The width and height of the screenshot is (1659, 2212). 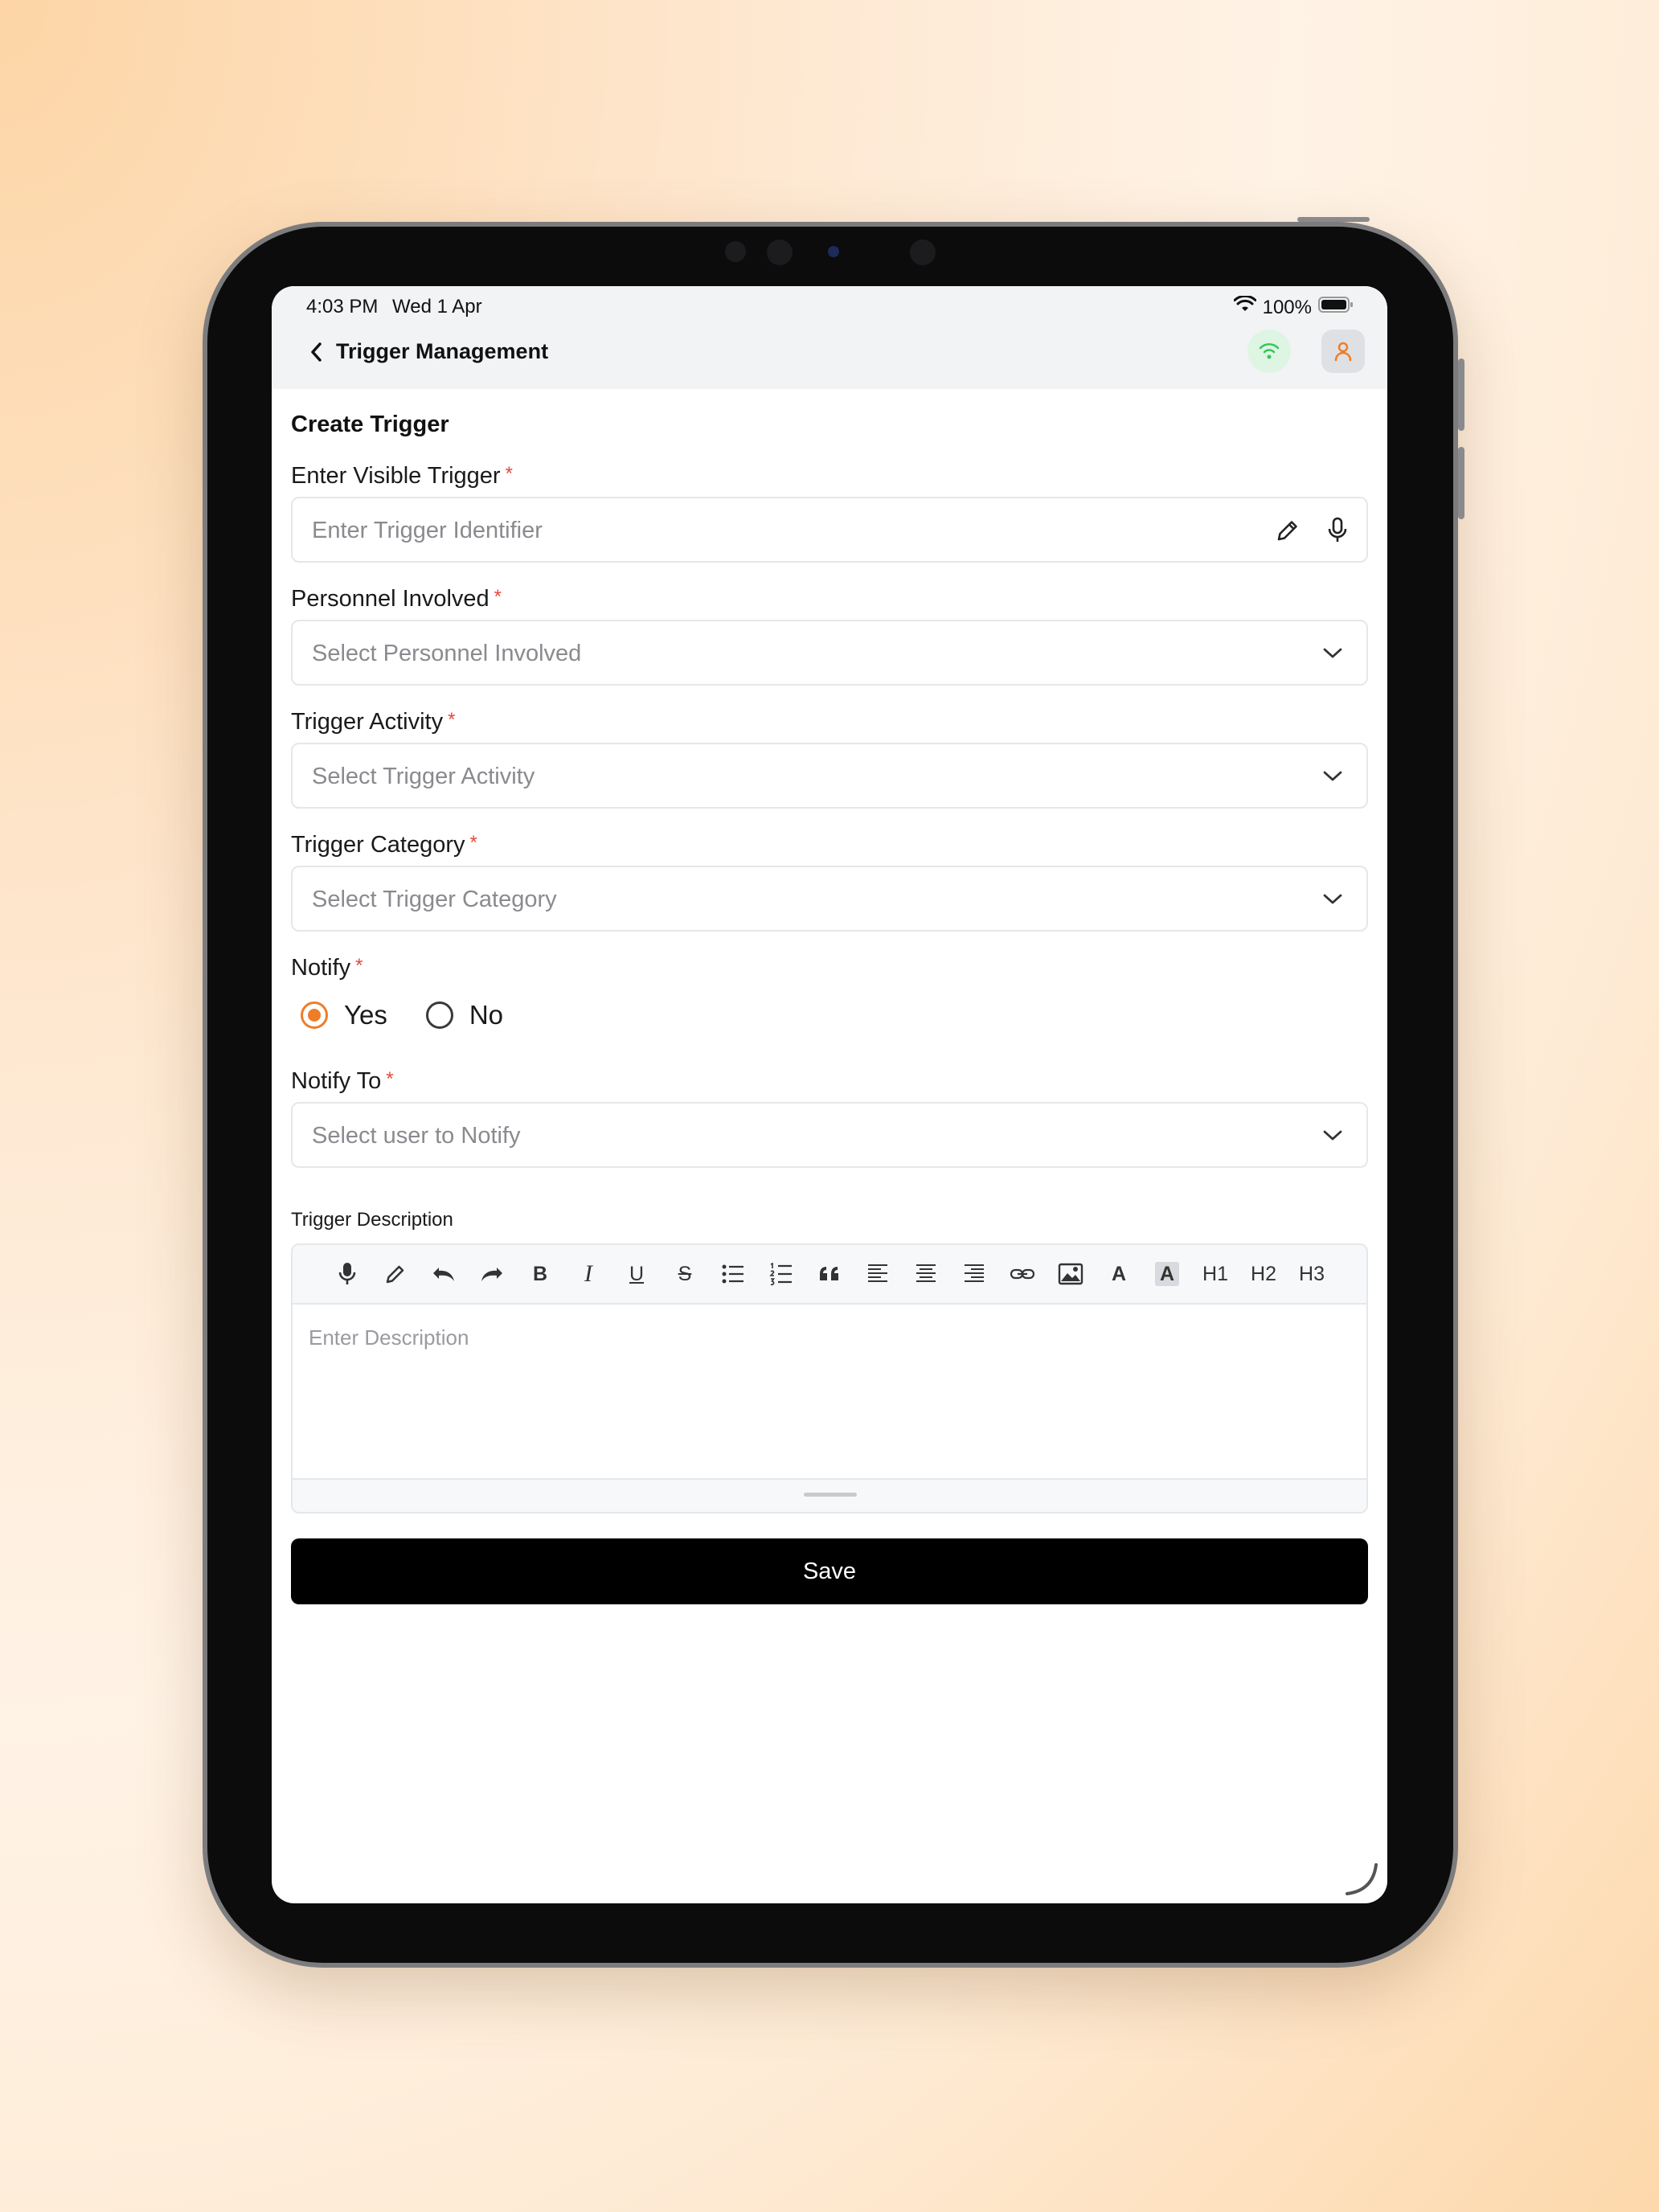 I want to click on quote-icon, so click(x=829, y=1274).